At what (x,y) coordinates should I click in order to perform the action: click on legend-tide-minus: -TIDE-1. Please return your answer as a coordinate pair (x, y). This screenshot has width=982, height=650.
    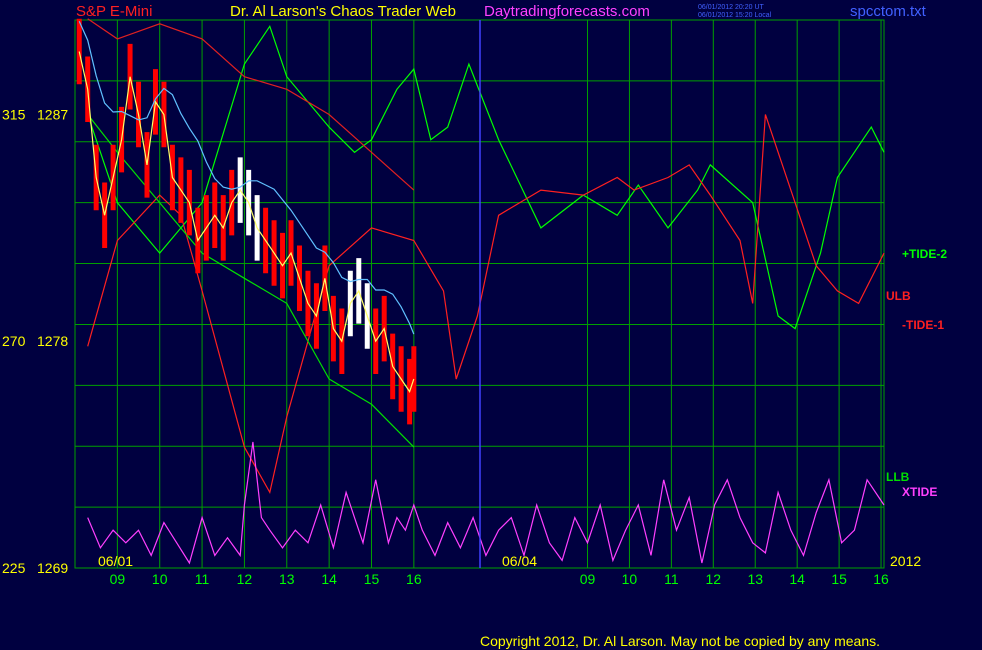
    Looking at the image, I should click on (923, 325).